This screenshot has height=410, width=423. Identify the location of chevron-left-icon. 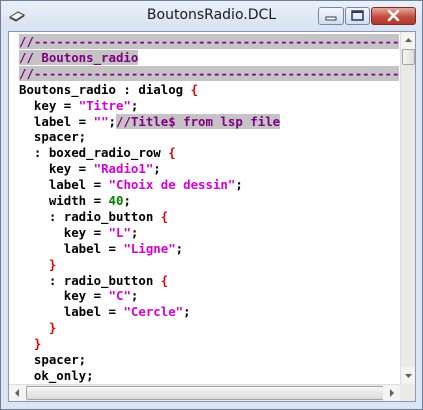
(17, 393).